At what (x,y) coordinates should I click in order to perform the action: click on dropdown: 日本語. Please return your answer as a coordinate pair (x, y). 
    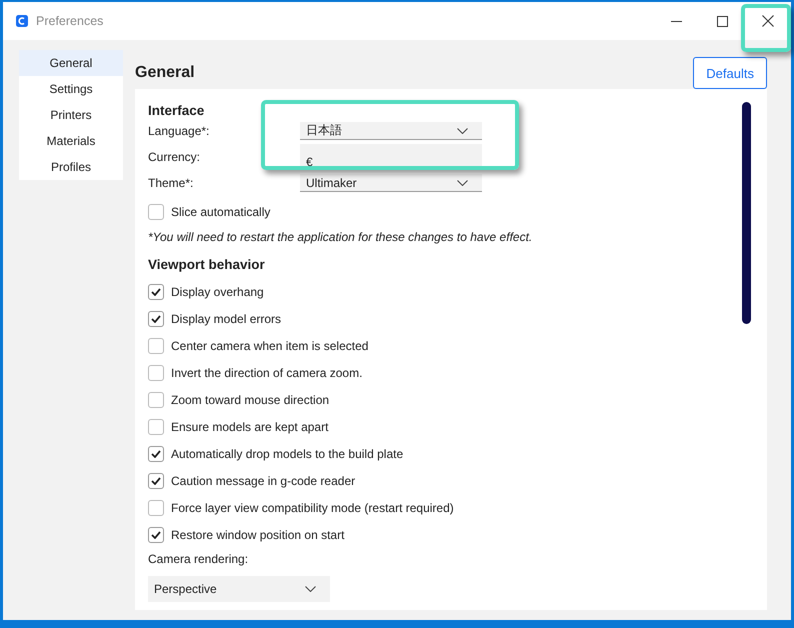
    Looking at the image, I should click on (391, 131).